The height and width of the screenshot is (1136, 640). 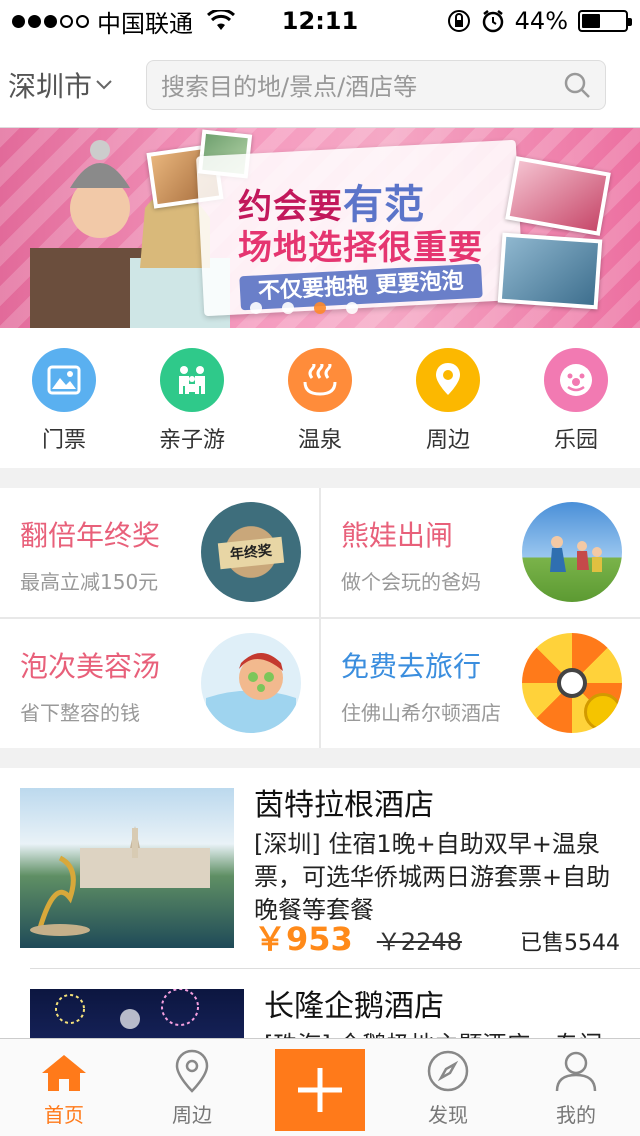 I want to click on home-icon, so click(x=64, y=1073).